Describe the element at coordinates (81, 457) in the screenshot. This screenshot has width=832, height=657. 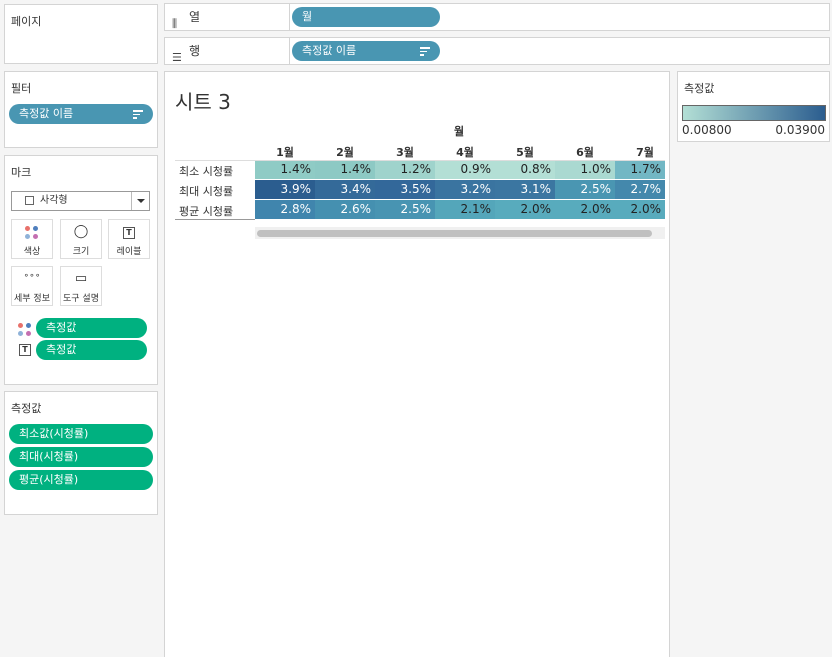
I see `measure-pill-max: 최대(시청률)` at that location.